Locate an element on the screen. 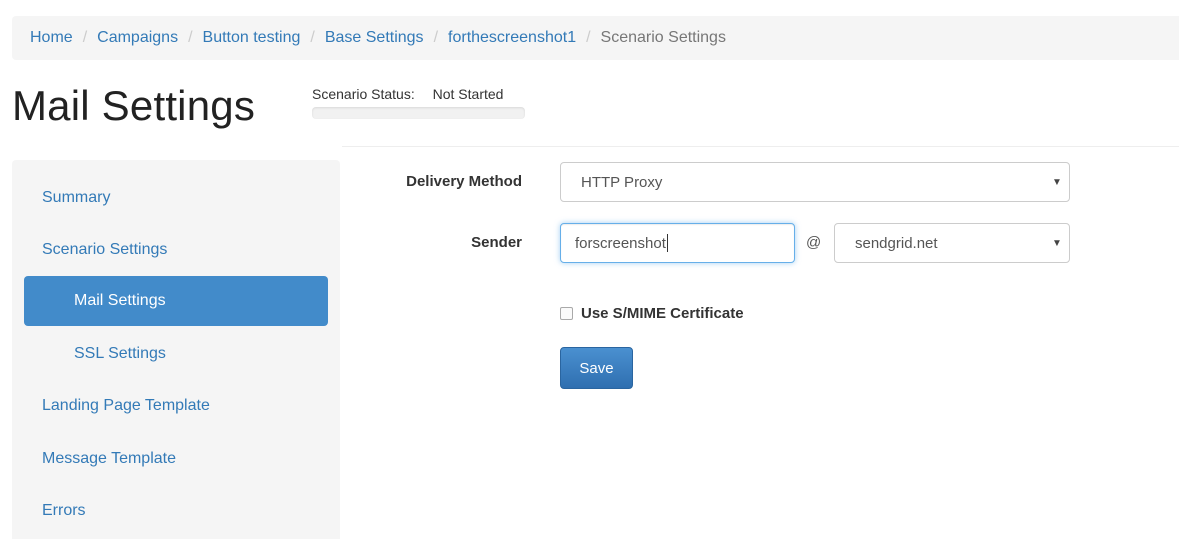 Image resolution: width=1179 pixels, height=539 pixels. smime-checkbox-row: Use S/MIME Certificate is located at coordinates (652, 313).